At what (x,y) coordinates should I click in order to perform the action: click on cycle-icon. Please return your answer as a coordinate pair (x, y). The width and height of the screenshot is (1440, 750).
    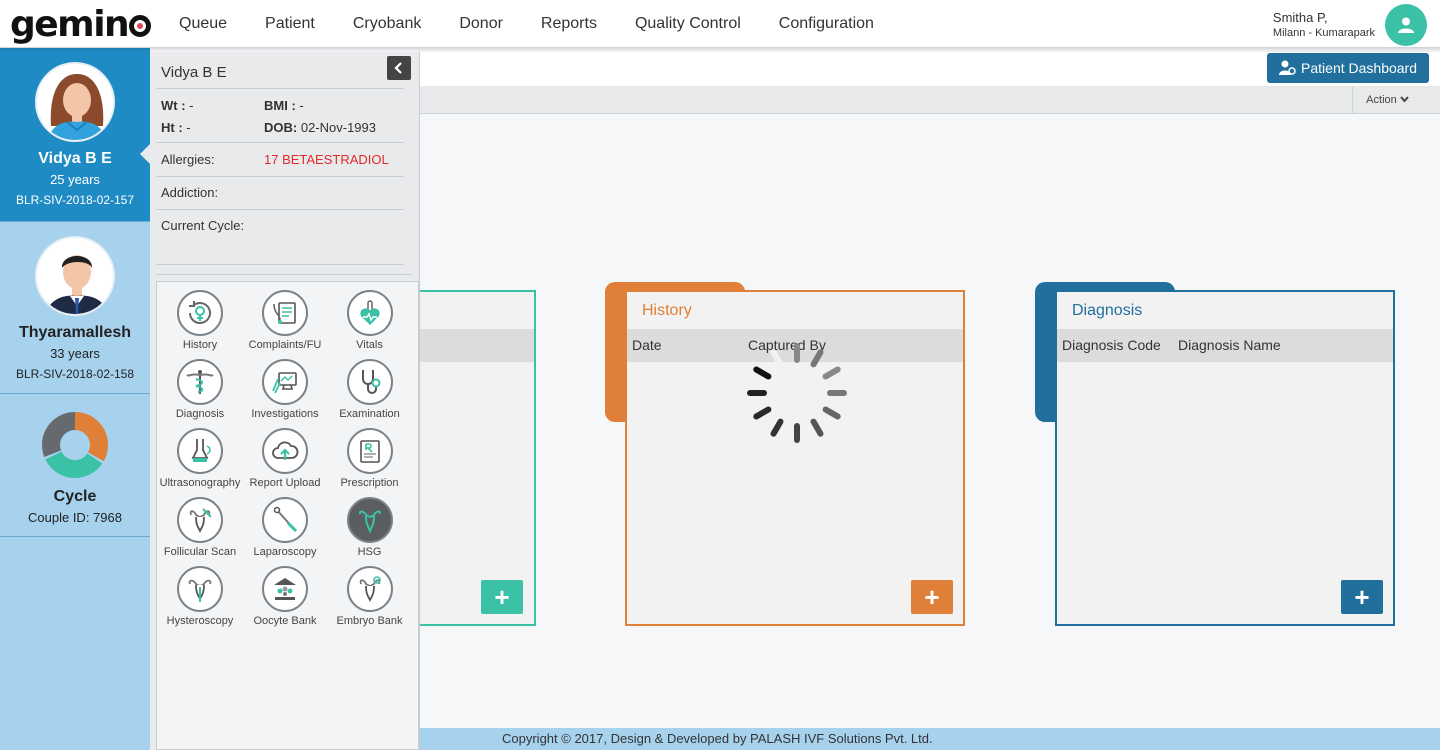
    Looking at the image, I should click on (75, 445).